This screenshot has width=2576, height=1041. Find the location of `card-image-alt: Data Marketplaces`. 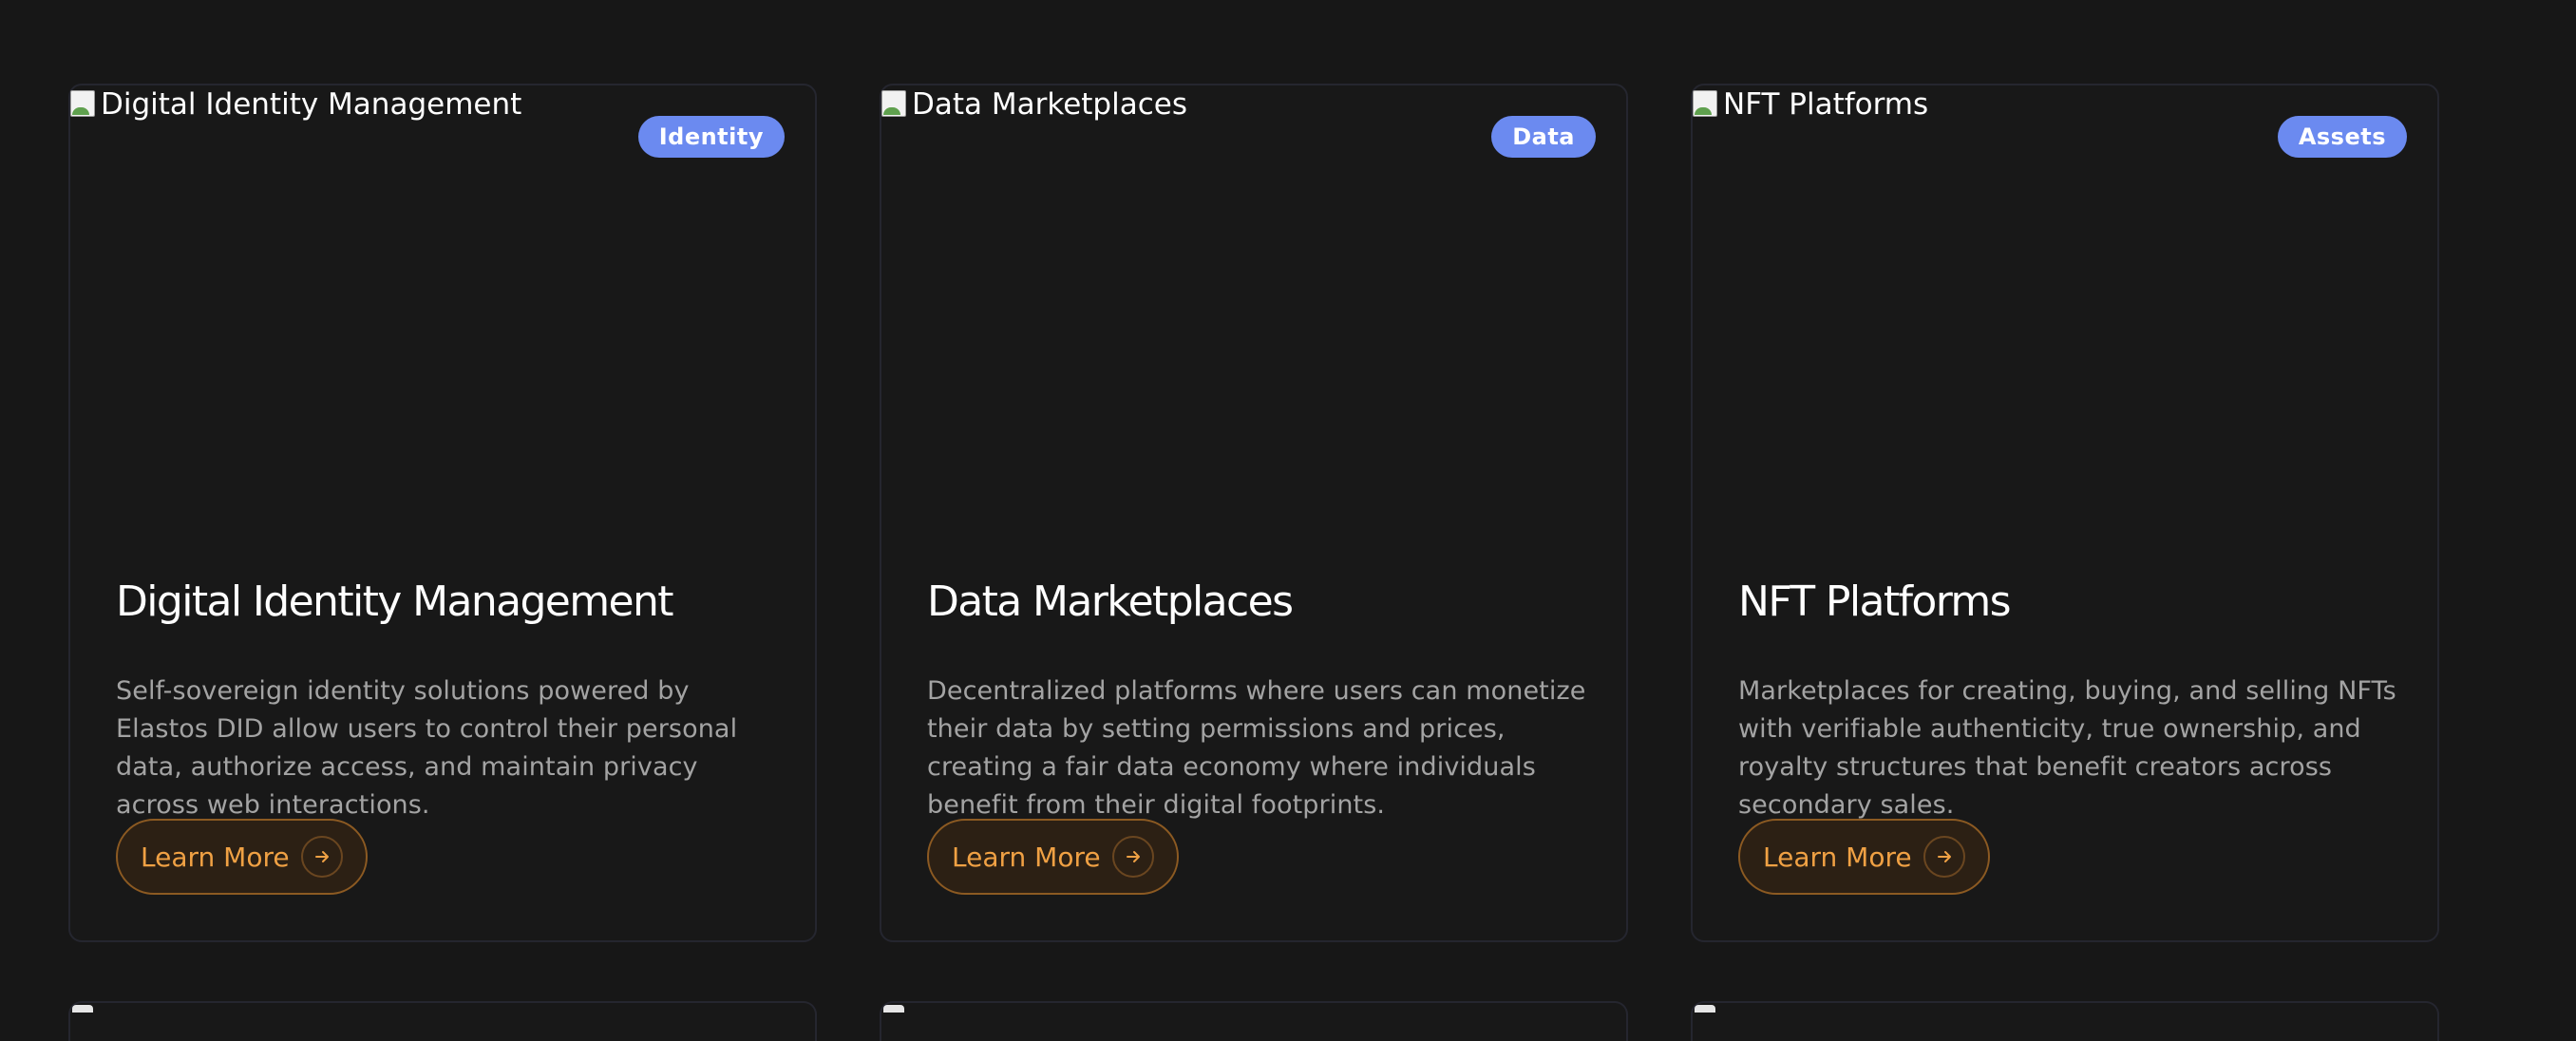

card-image-alt: Data Marketplaces is located at coordinates (1049, 104).